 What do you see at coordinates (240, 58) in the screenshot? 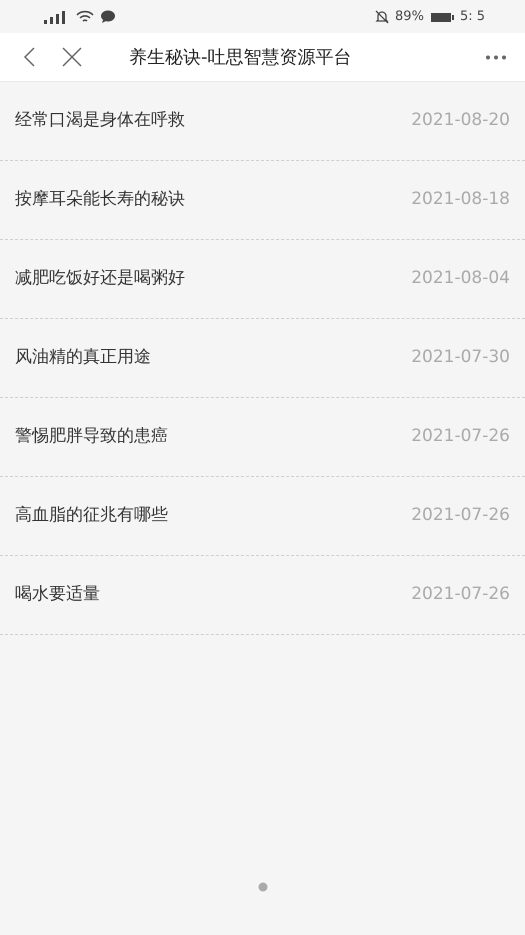
I see `page-title: 养生秘诀-吐思智慧资源平台` at bounding box center [240, 58].